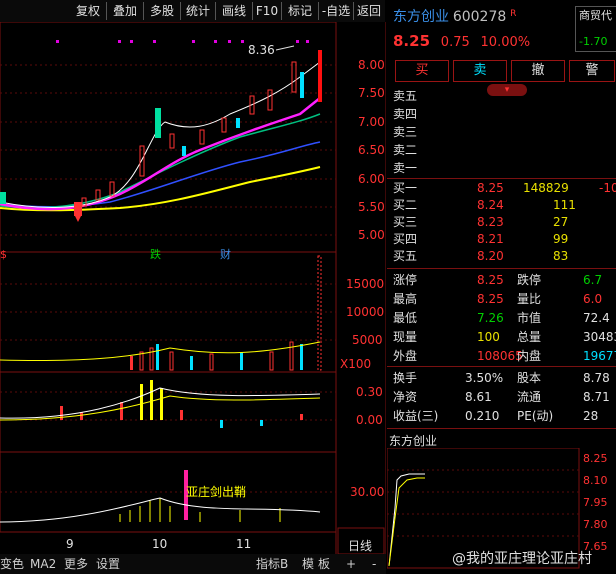 This screenshot has height=574, width=616. Describe the element at coordinates (369, 392) in the screenshot. I see `macd-tick: 0.30` at that location.